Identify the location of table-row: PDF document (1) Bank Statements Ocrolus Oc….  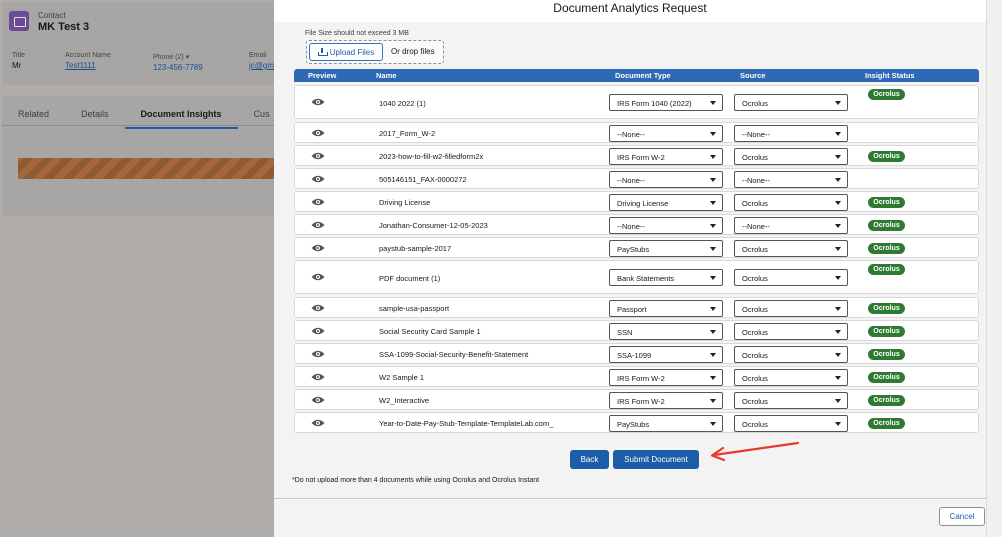
(636, 277).